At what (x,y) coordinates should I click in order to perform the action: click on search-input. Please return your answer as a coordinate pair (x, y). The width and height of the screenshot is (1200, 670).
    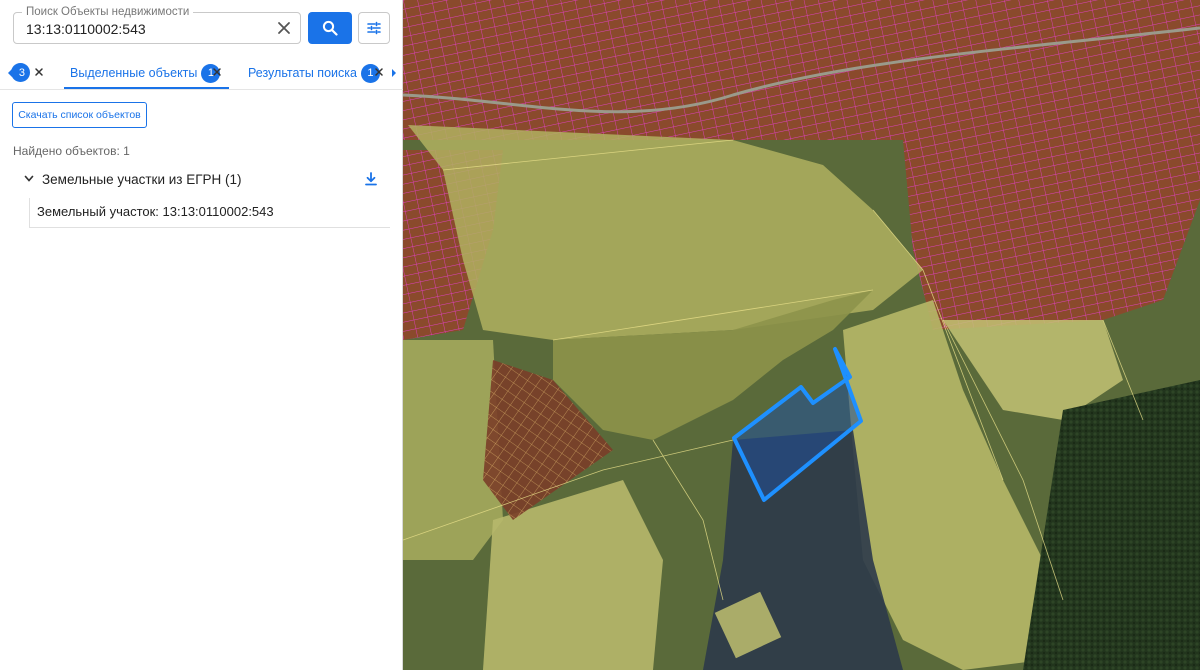
    Looking at the image, I should click on (146, 29).